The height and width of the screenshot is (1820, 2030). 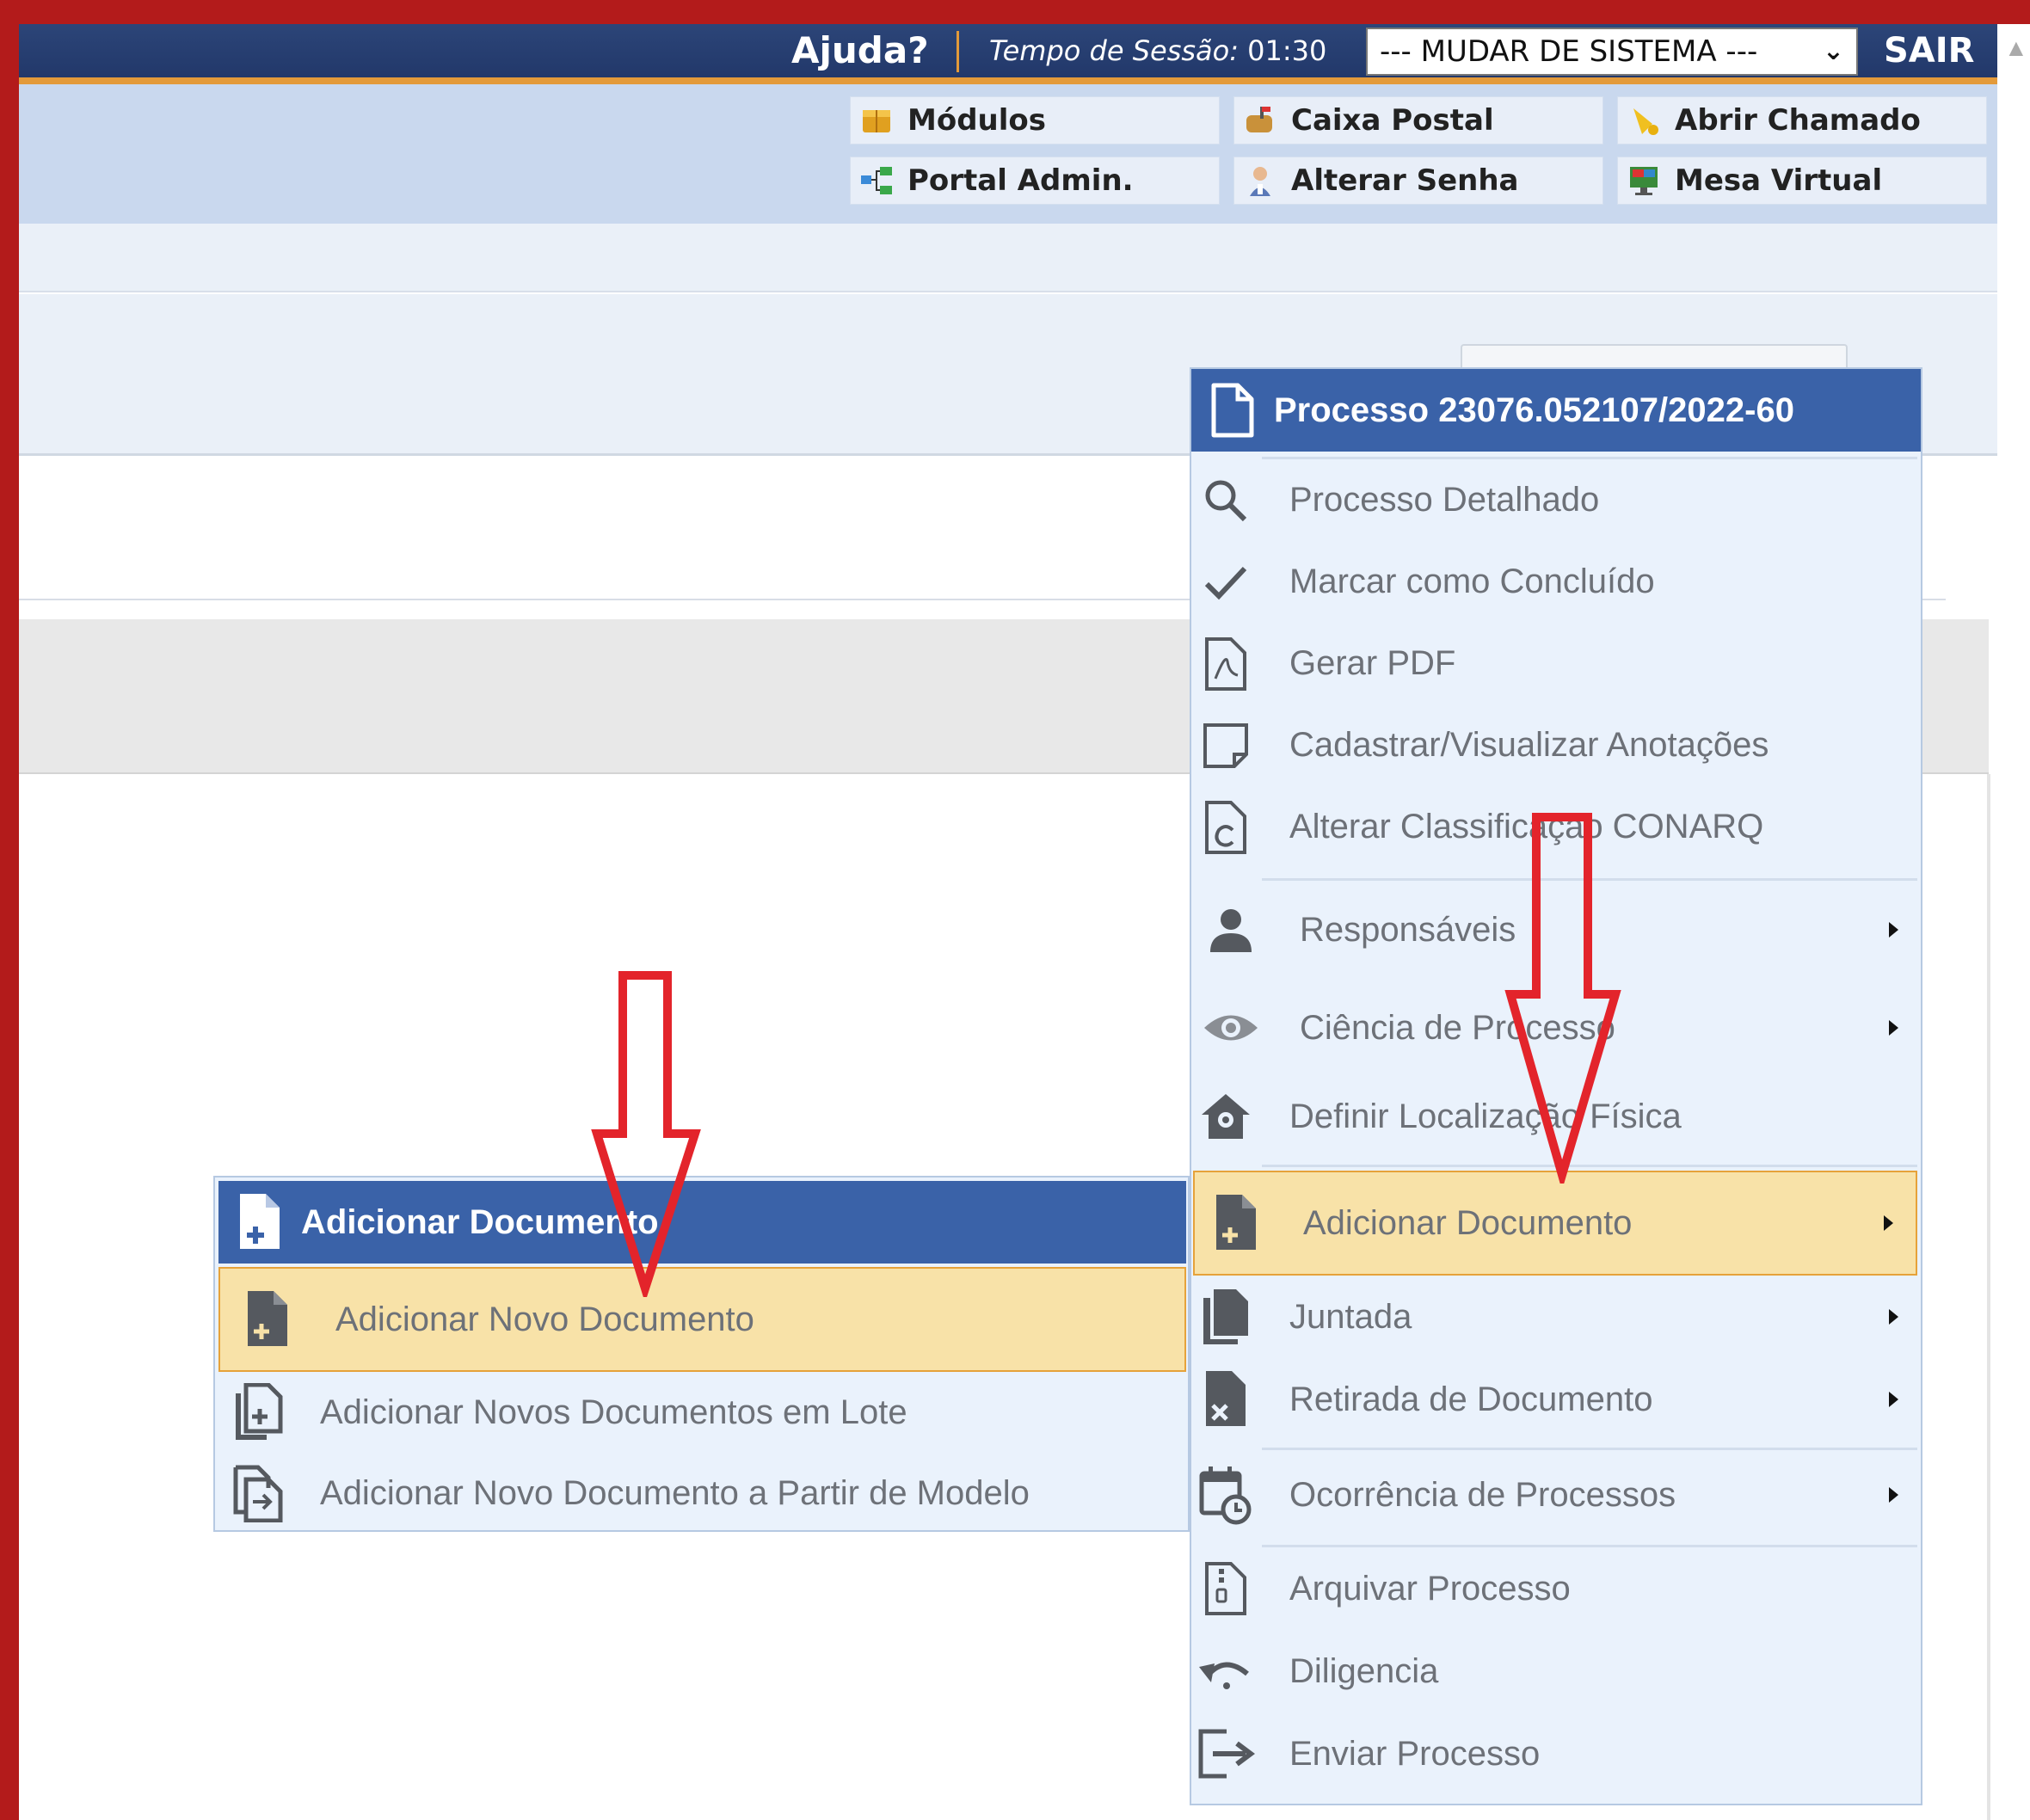 I want to click on system-select-value: --- MUDAR DE SISTEMA ---, so click(x=1569, y=51).